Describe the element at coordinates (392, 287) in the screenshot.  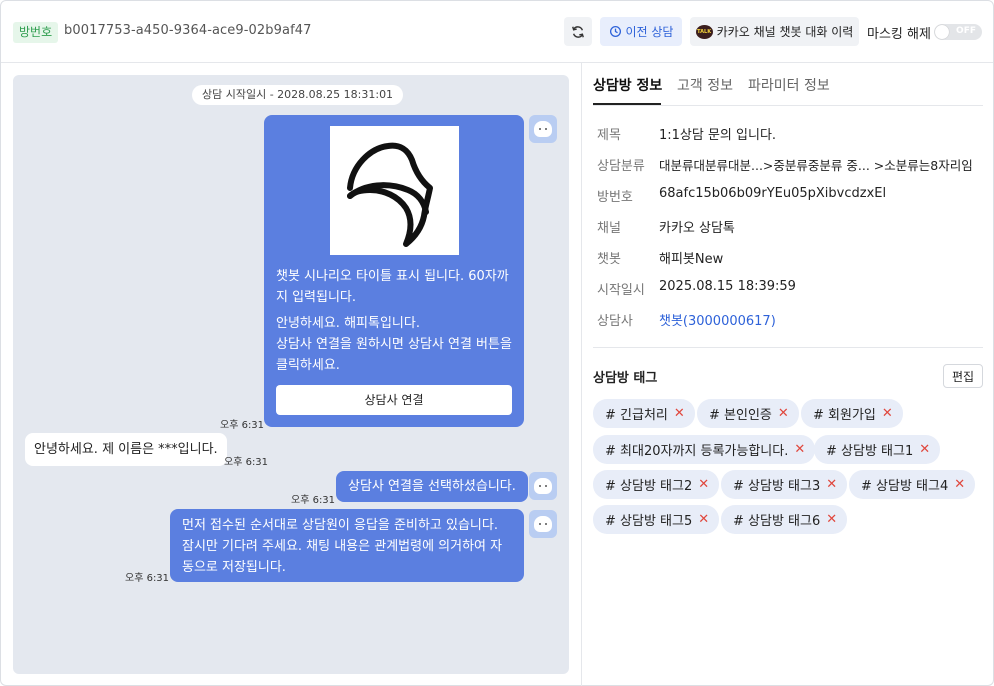
I see `card-title: 챗봇 시나리오 타이틀 표시 됩니다. 60자까지 입력됩니다.` at that location.